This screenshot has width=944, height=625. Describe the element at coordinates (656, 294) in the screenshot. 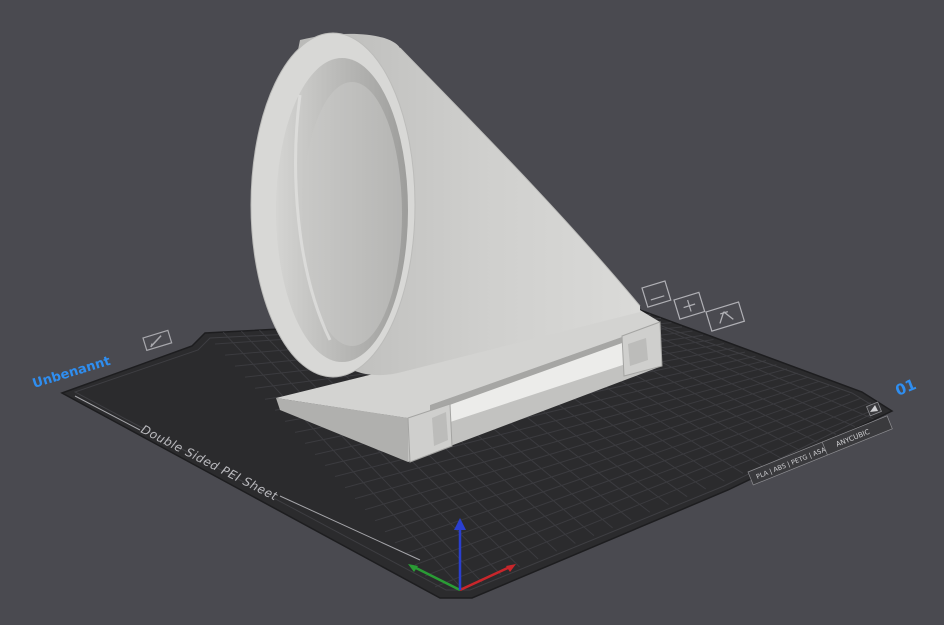

I see `plate-arrange-icon` at that location.